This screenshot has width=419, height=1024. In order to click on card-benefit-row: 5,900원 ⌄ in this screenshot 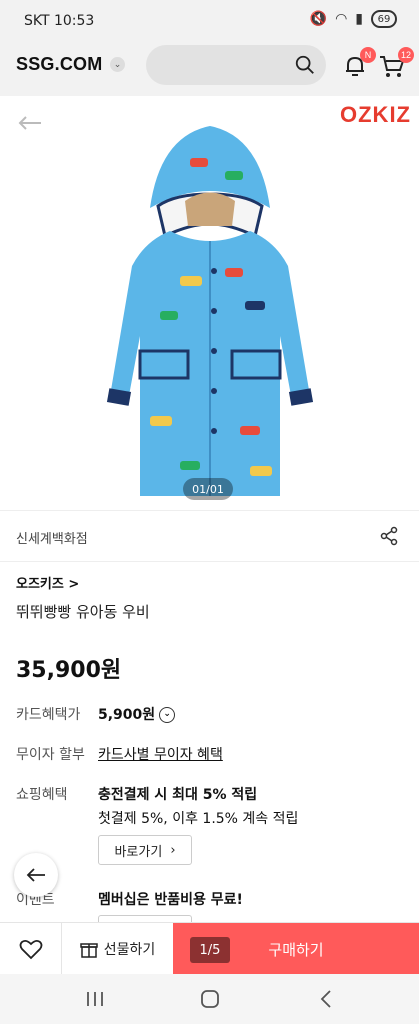, I will do `click(137, 714)`.